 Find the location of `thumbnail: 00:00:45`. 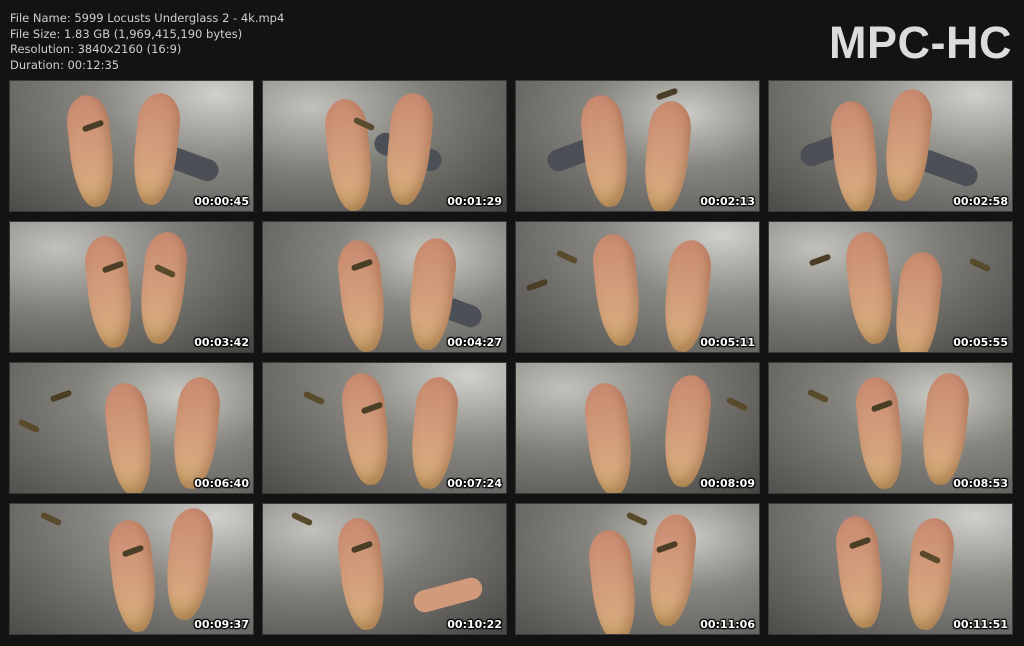

thumbnail: 00:00:45 is located at coordinates (131, 146).